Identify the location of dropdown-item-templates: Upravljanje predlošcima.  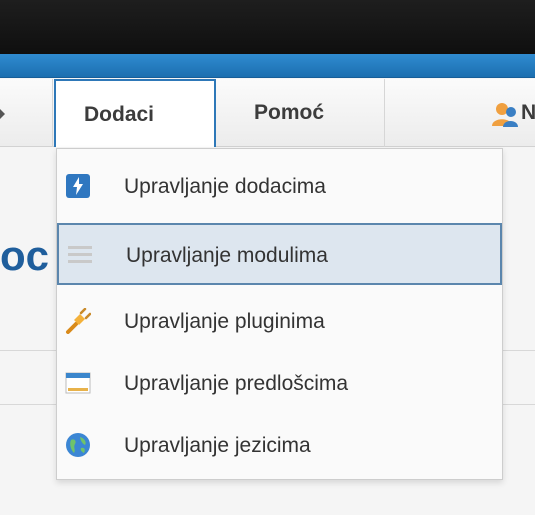
(279, 384).